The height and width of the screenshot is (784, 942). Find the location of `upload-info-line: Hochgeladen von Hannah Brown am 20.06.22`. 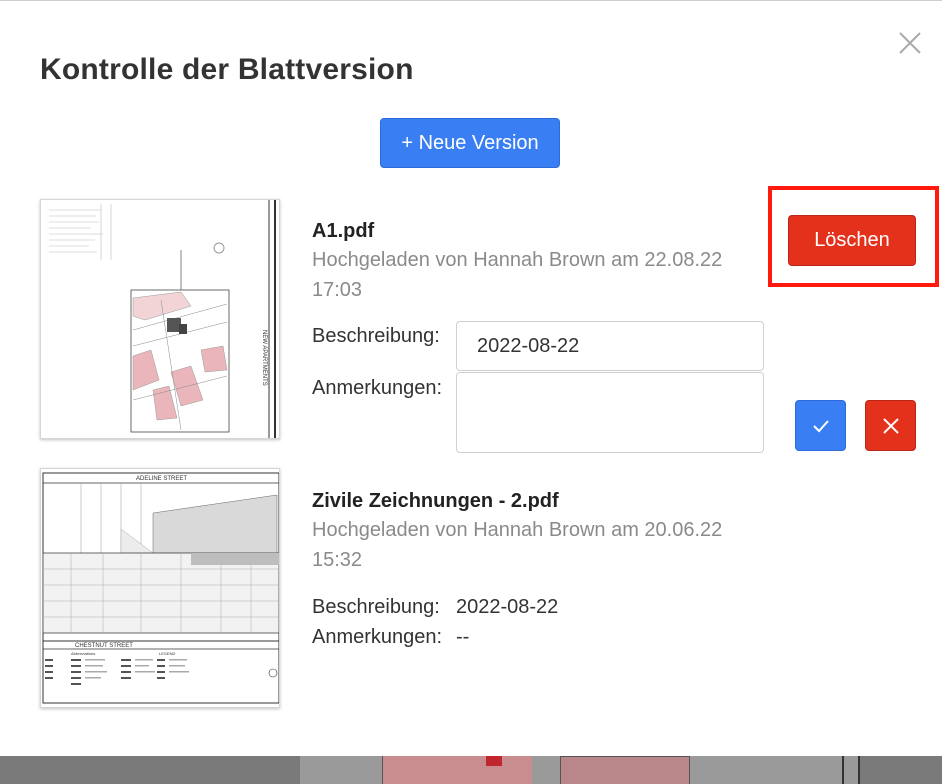

upload-info-line: Hochgeladen von Hannah Brown am 20.06.22 is located at coordinates (517, 530).